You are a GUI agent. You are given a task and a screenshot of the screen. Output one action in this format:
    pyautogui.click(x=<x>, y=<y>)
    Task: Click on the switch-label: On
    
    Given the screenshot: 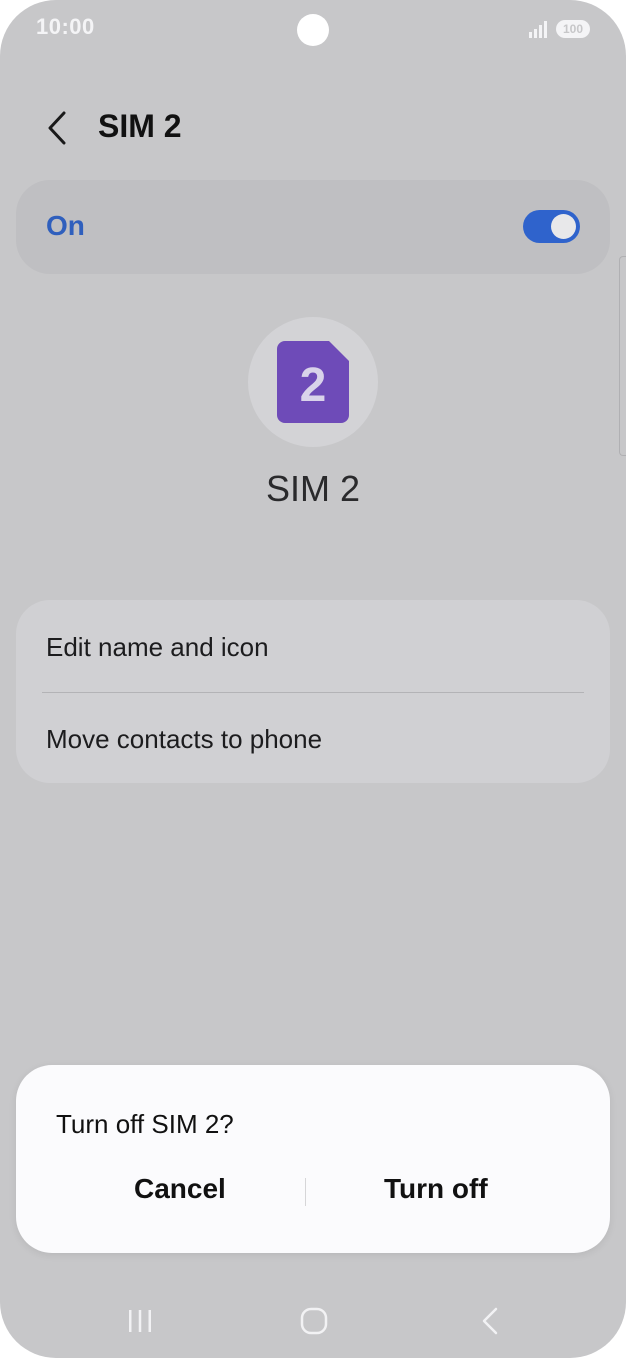 What is the action you would take?
    pyautogui.click(x=65, y=225)
    